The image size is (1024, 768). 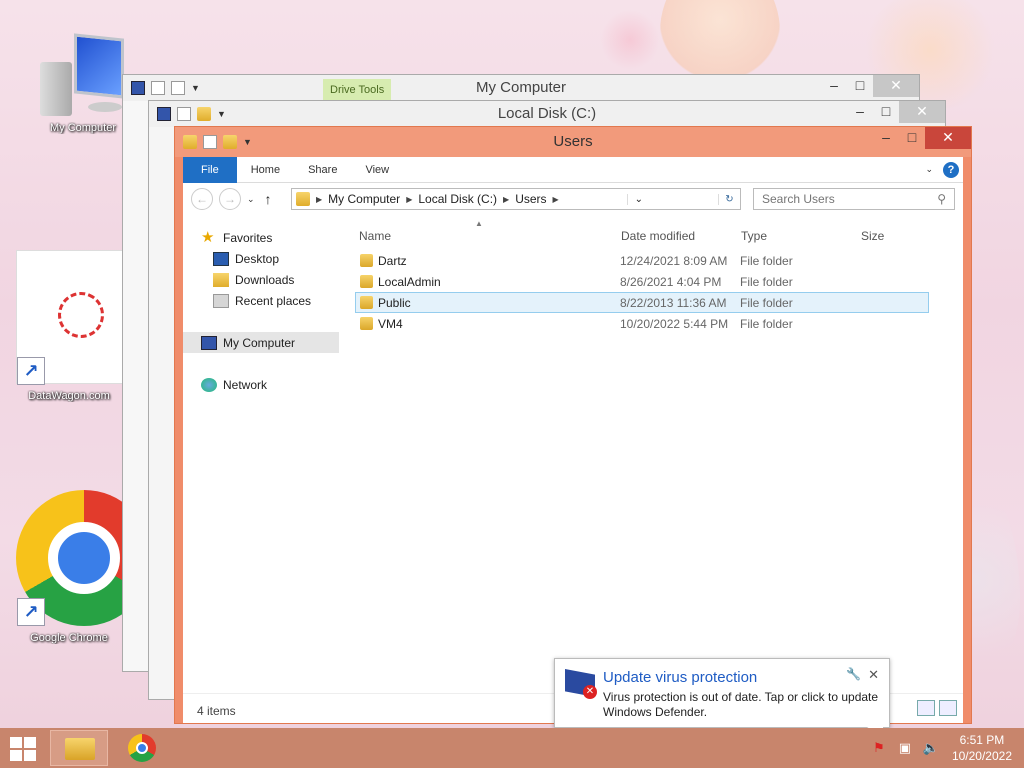 I want to click on expand-ribbon-icon: ⌄, so click(x=929, y=169).